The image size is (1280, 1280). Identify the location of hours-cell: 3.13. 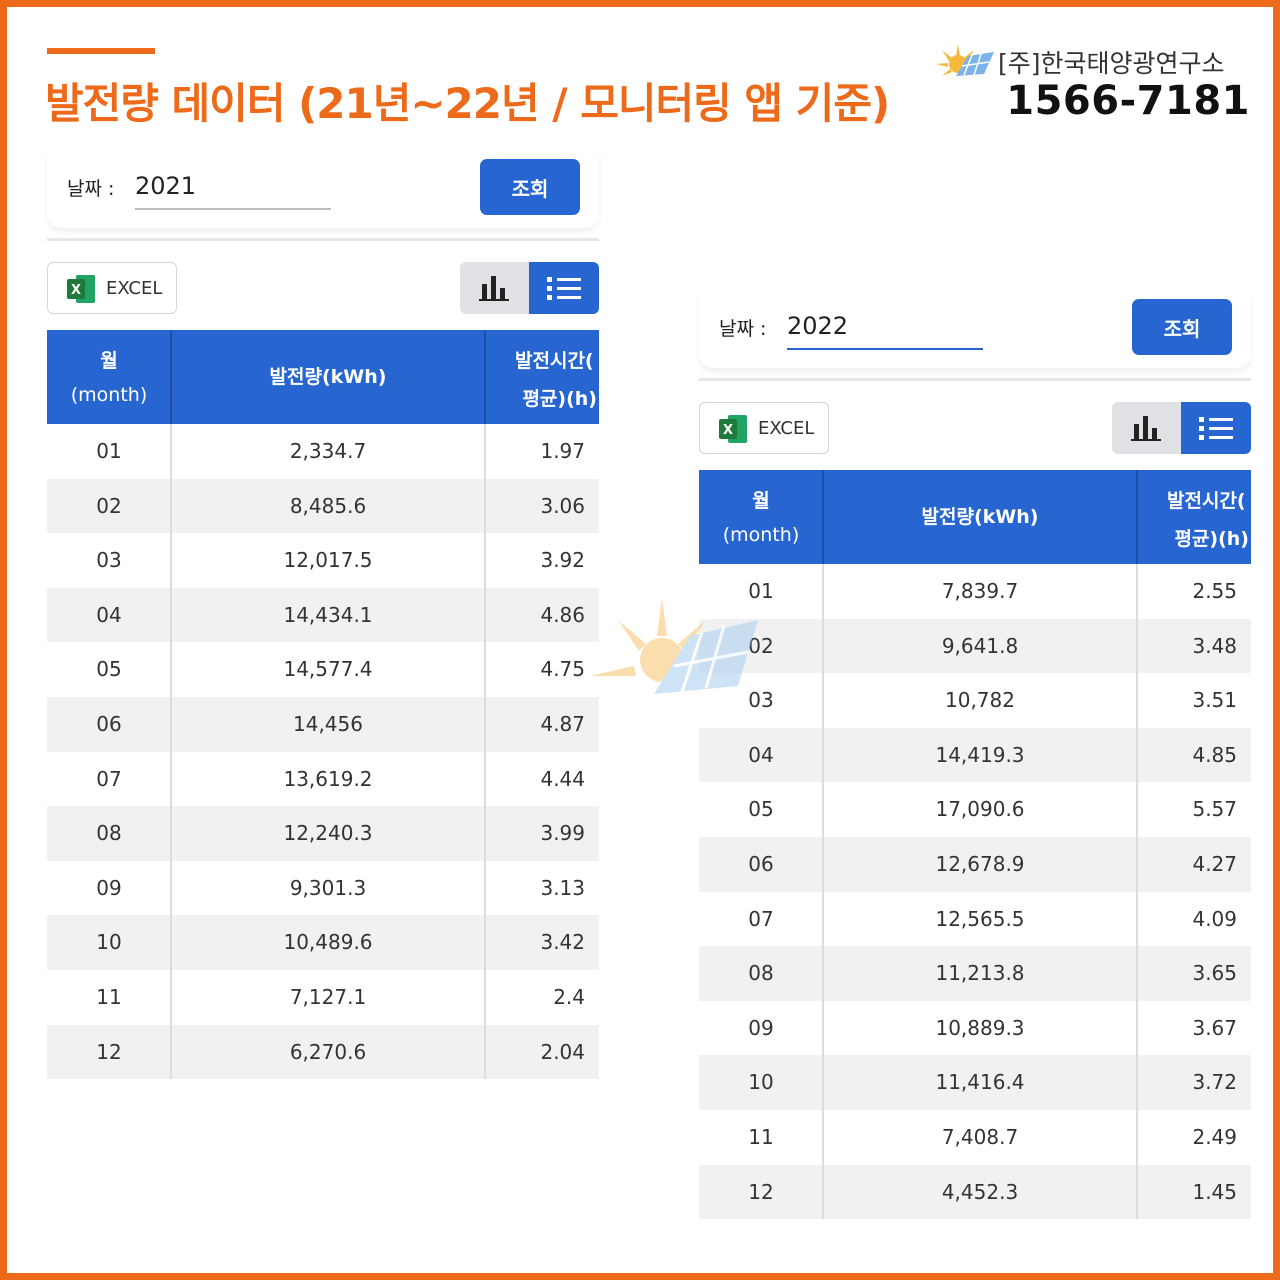
(562, 887).